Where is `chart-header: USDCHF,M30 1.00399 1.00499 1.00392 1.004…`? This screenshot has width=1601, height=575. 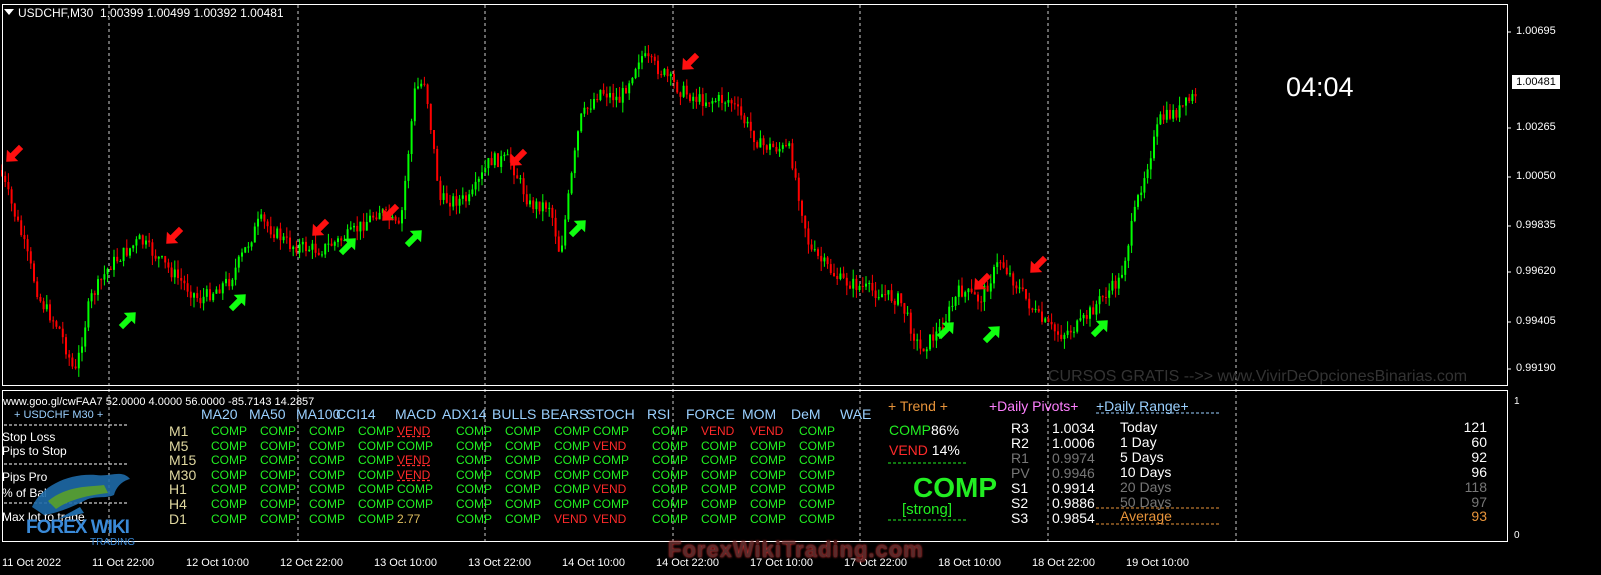
chart-header: USDCHF,M30 1.00399 1.00499 1.00392 1.004… is located at coordinates (144, 13).